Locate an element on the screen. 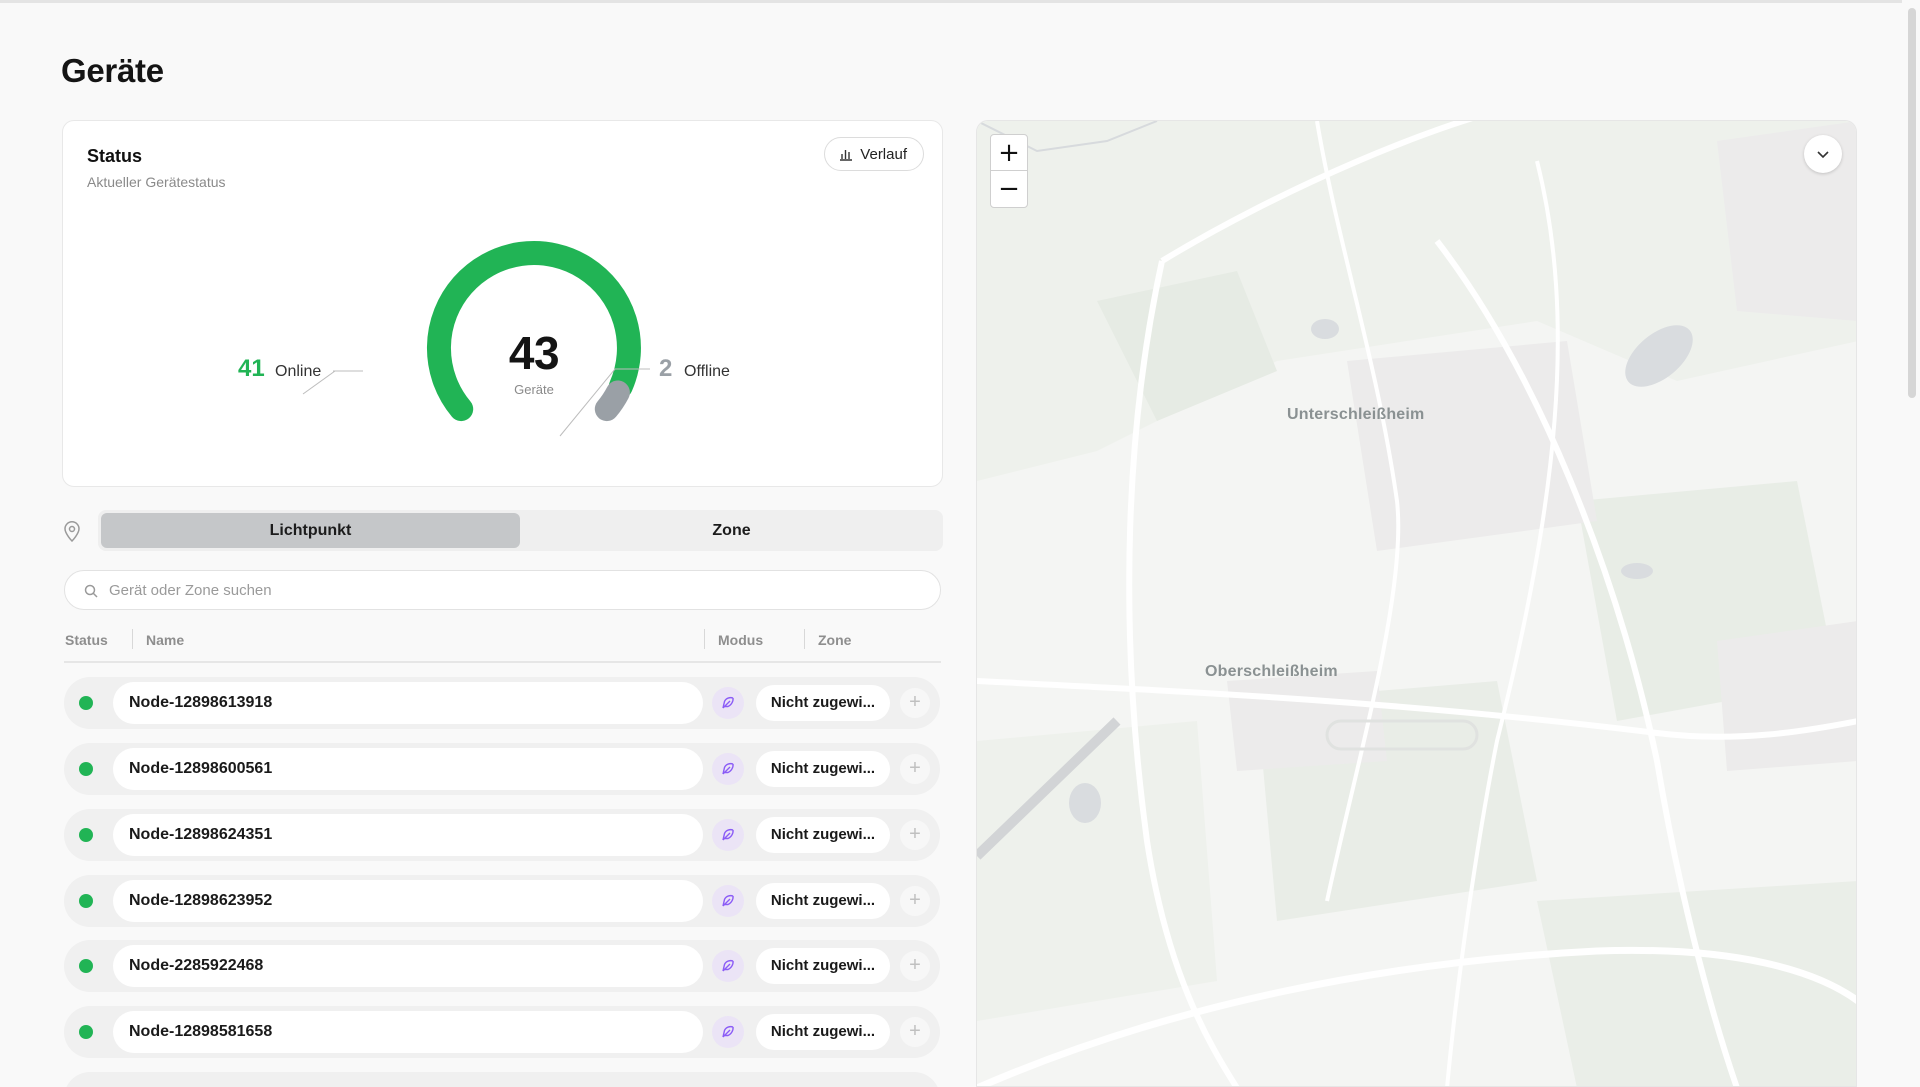 Image resolution: width=1920 pixels, height=1087 pixels. table-row: Node-12898624351 Nicht zugewi... + is located at coordinates (502, 835).